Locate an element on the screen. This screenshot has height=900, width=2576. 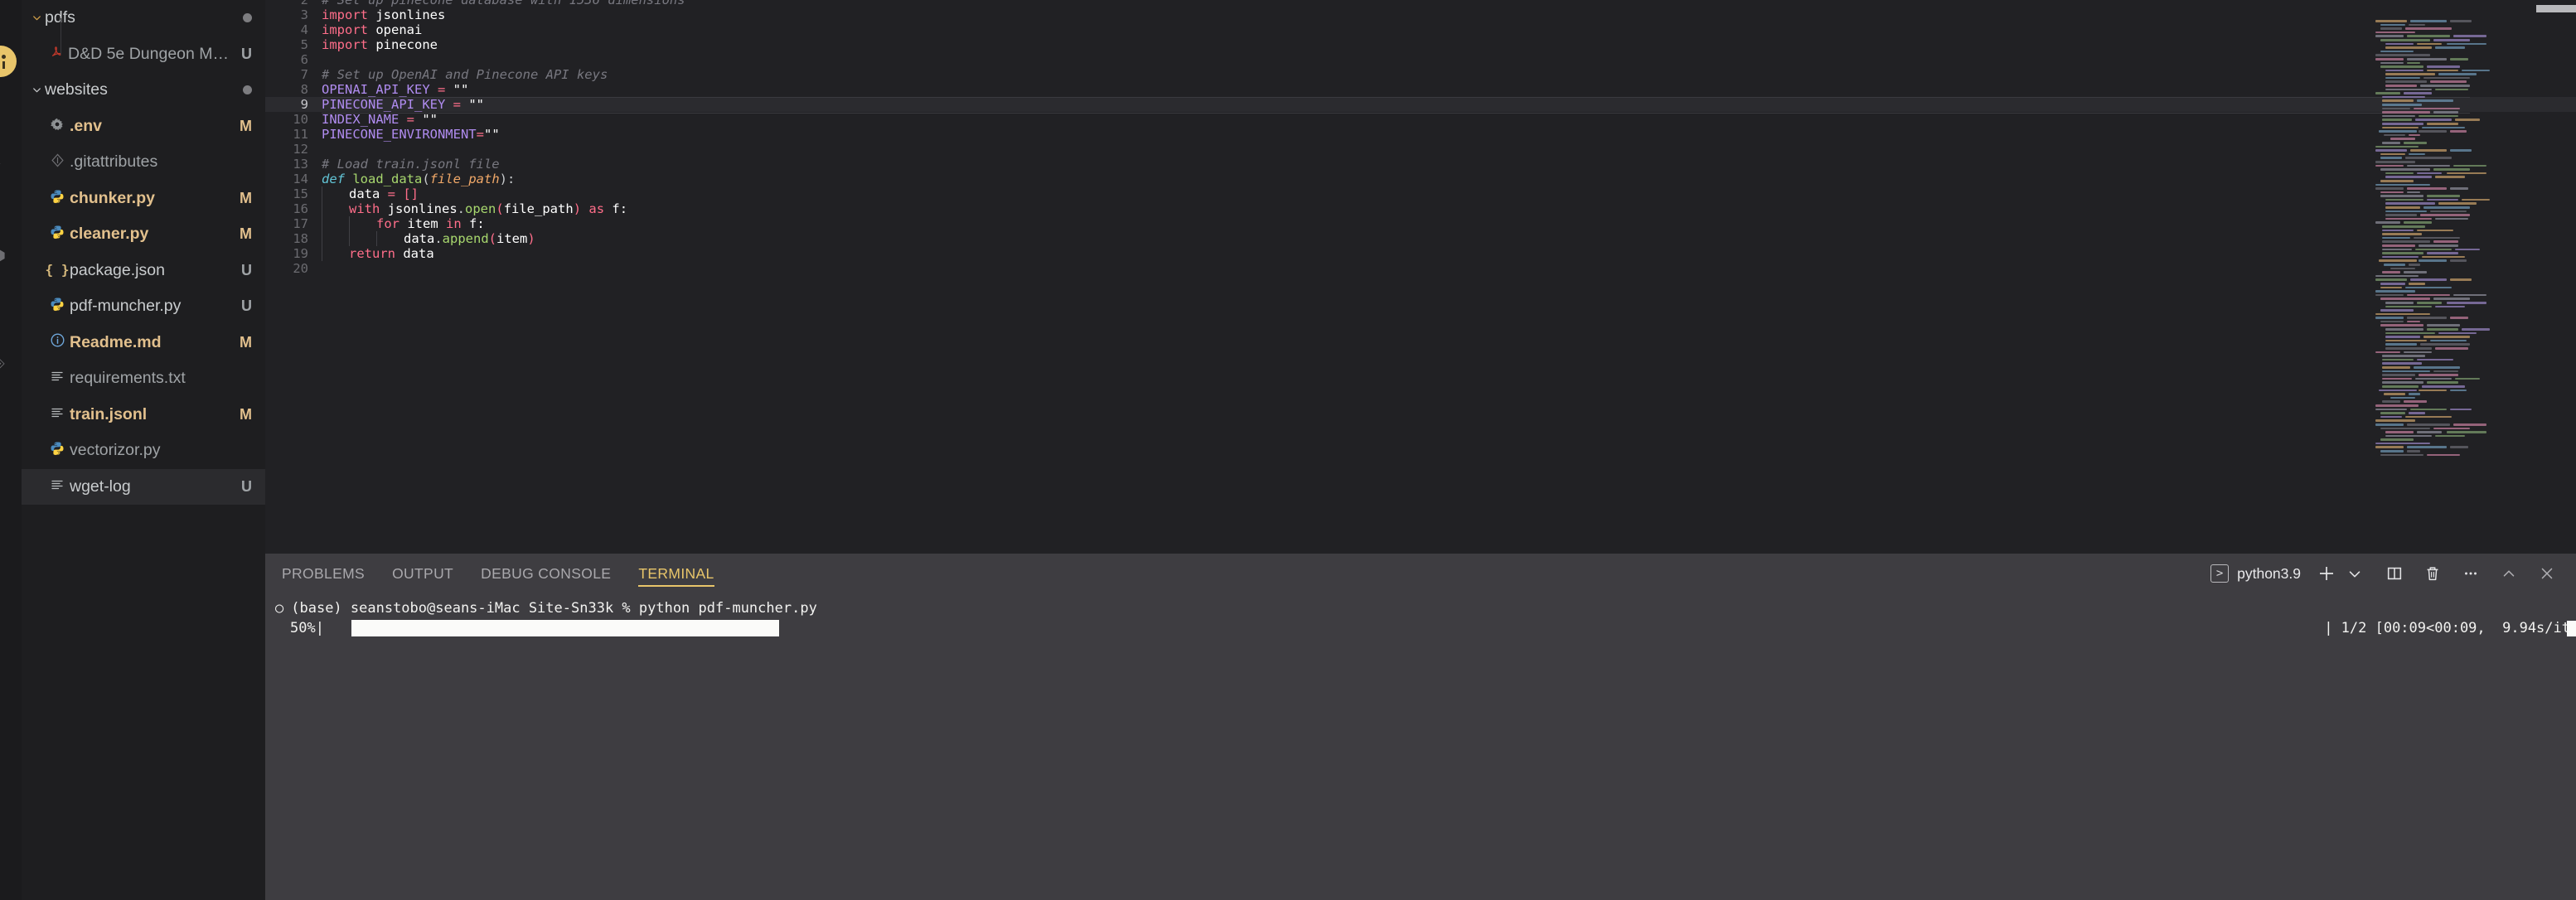
code-text: # Load train.jsonl file is located at coordinates (404, 165).